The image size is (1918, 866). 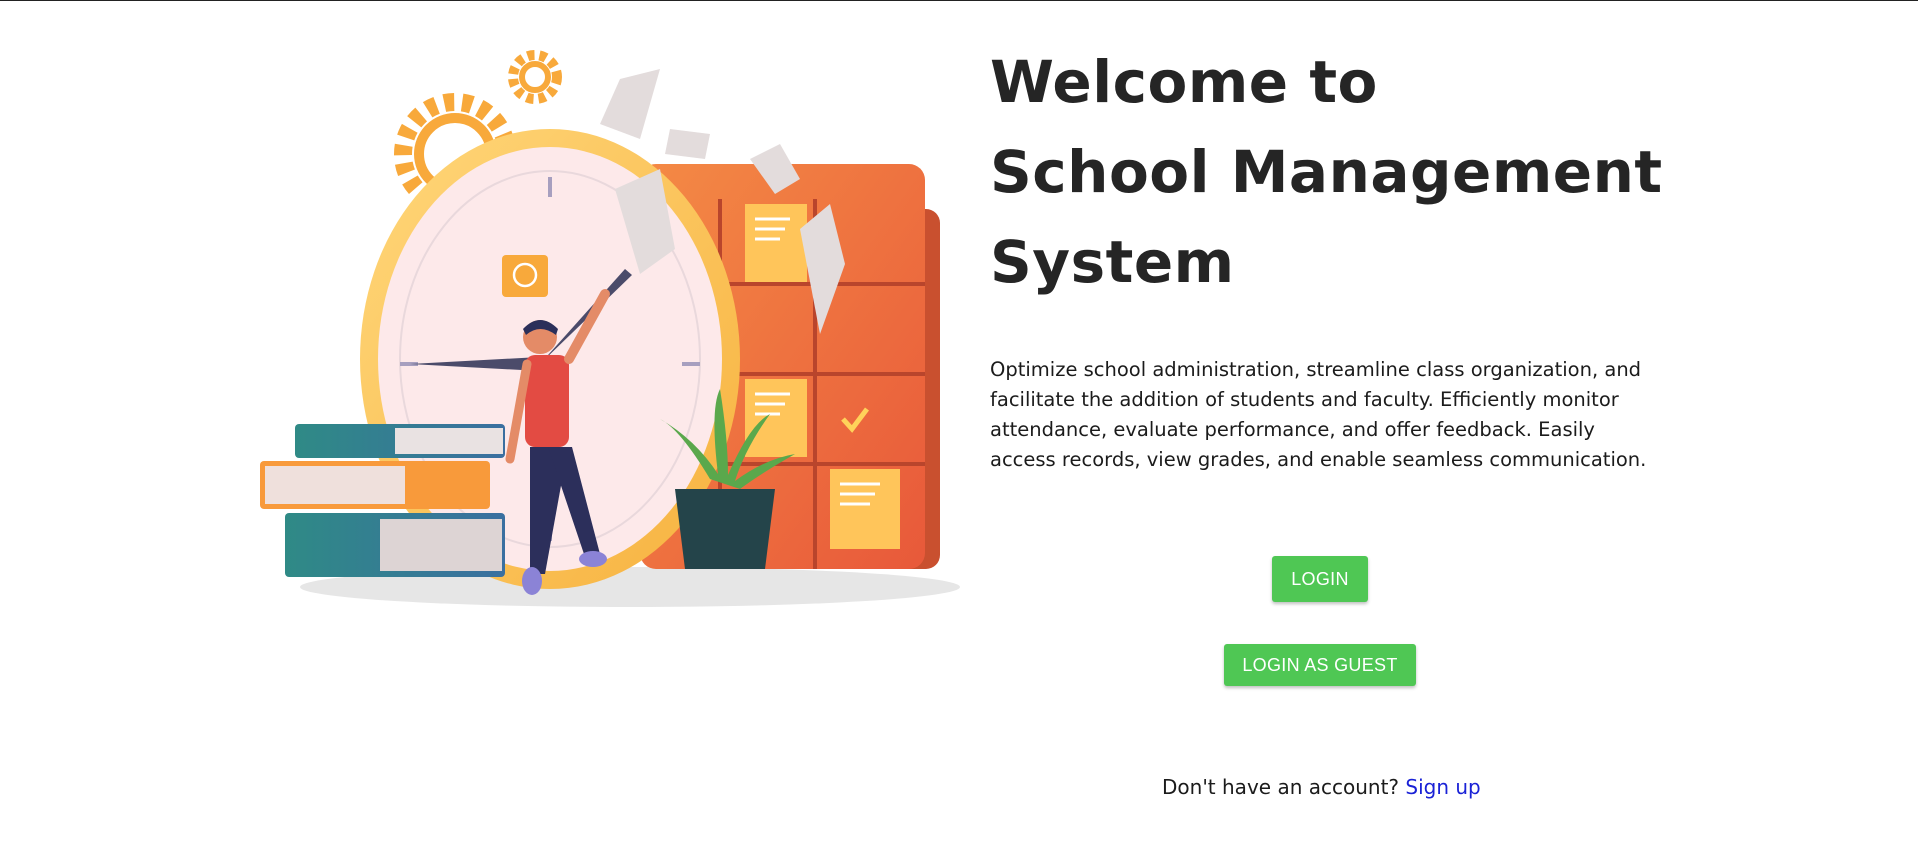 I want to click on page-title: Welcome to School Management System, so click(x=1330, y=172).